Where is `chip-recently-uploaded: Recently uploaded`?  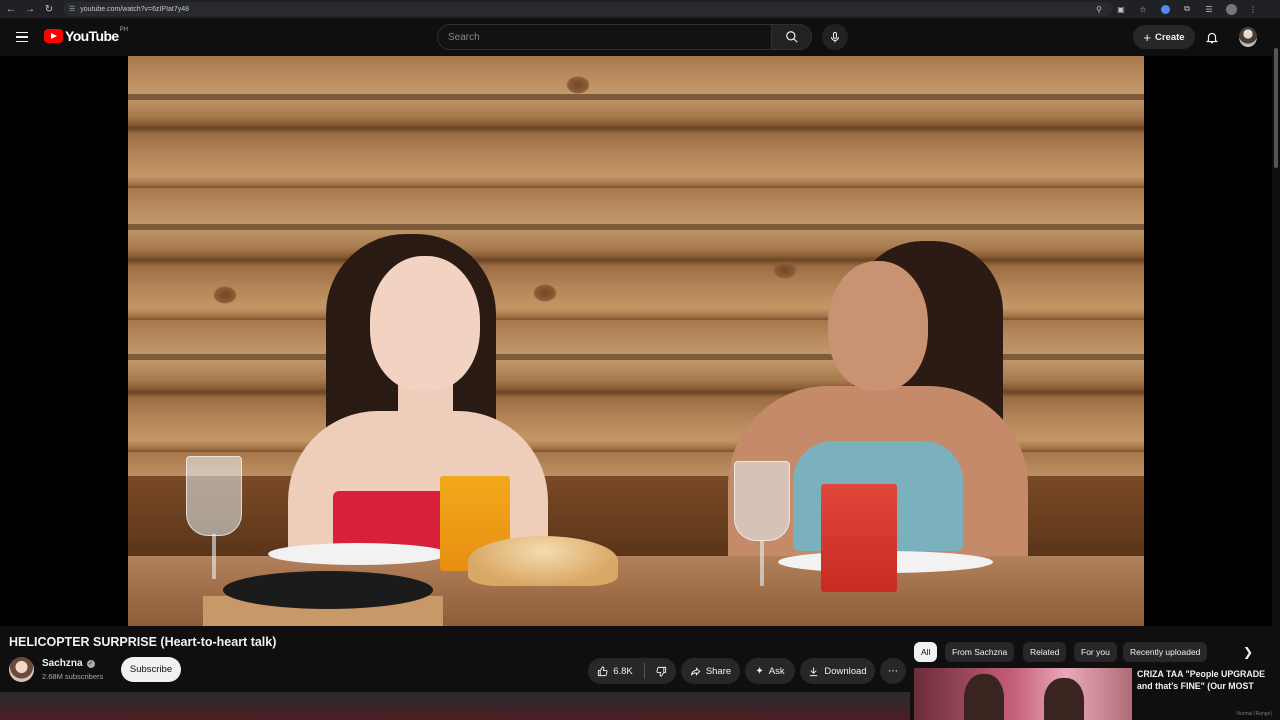 chip-recently-uploaded: Recently uploaded is located at coordinates (1165, 652).